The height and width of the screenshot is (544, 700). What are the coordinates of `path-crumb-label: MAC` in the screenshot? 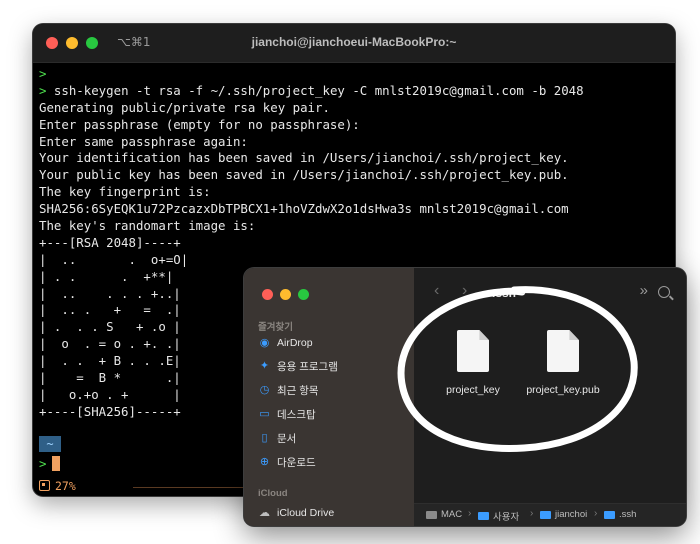 It's located at (452, 514).